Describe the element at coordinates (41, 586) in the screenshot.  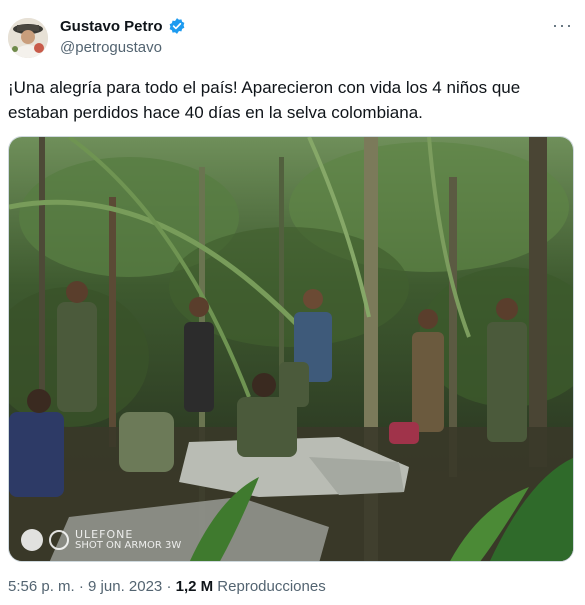
I see `tweet-time: 5:56 p. m.` at that location.